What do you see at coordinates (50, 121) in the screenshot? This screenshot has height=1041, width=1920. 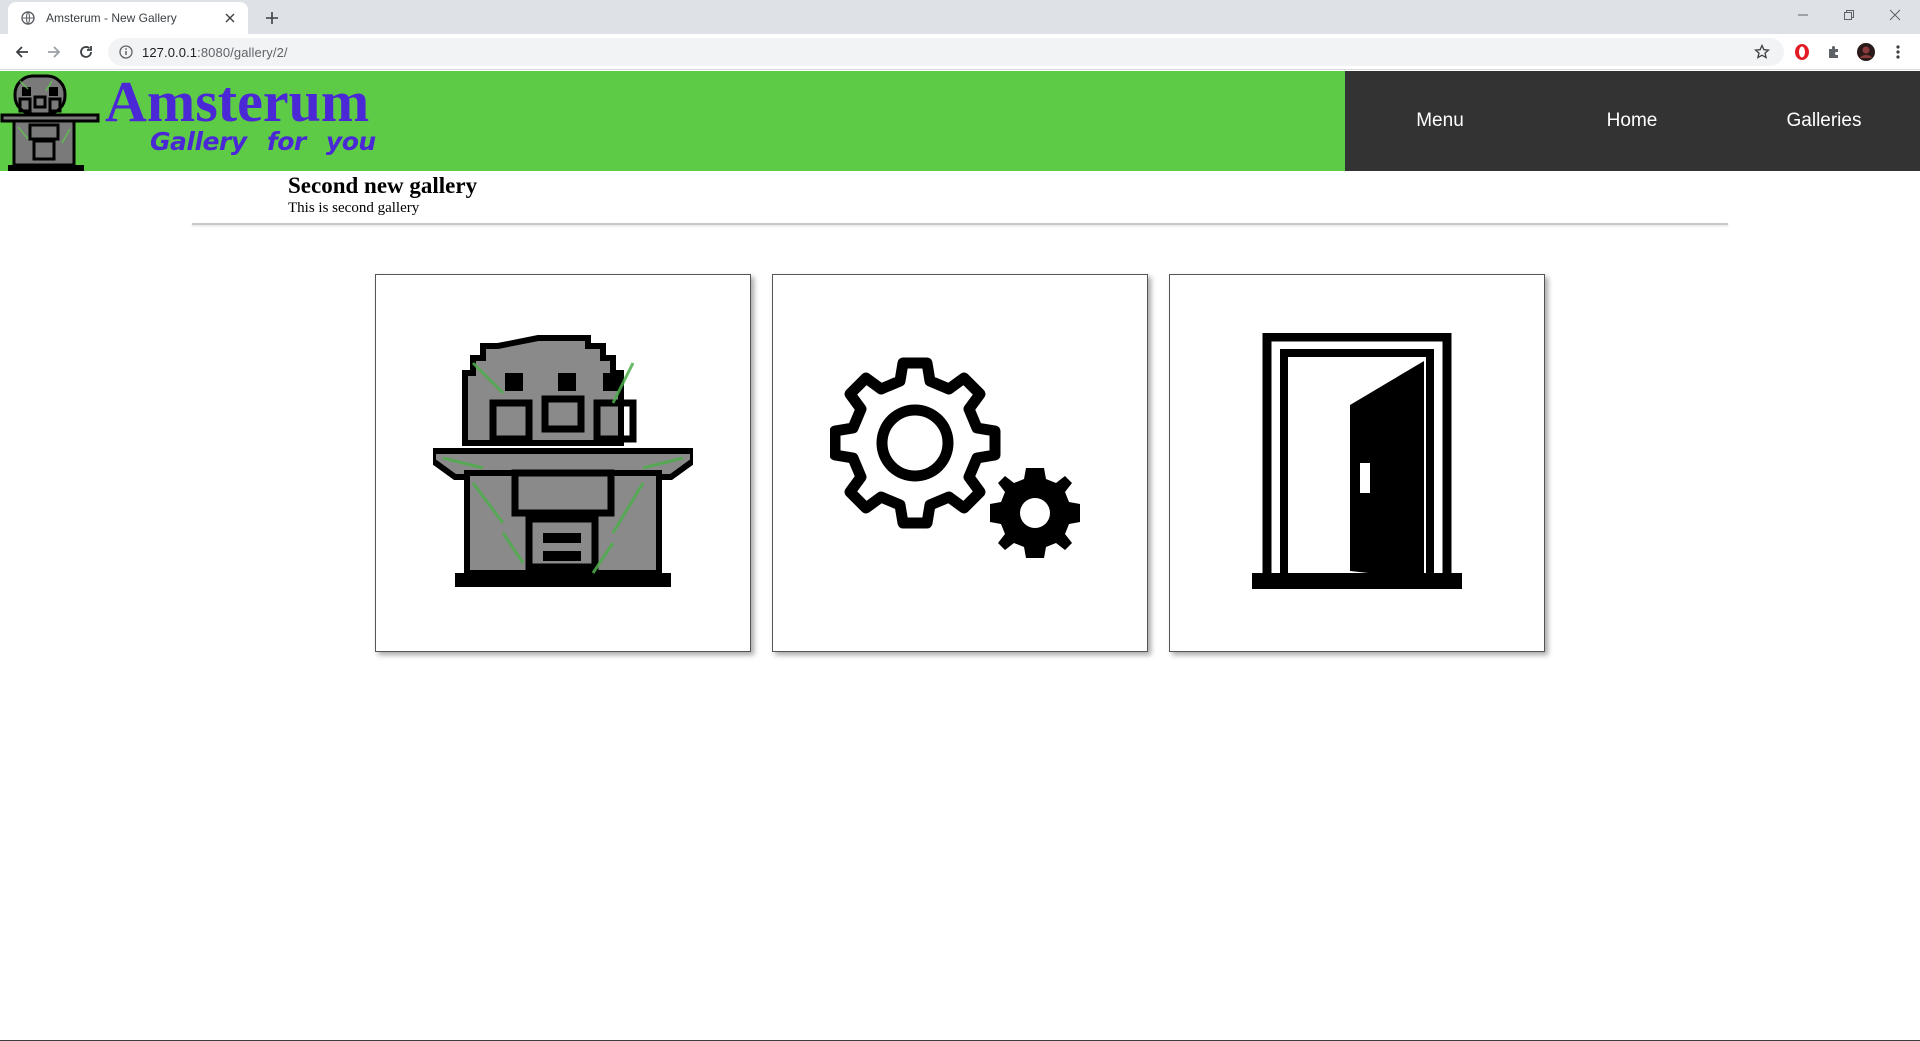 I see `robot-logo-icon` at bounding box center [50, 121].